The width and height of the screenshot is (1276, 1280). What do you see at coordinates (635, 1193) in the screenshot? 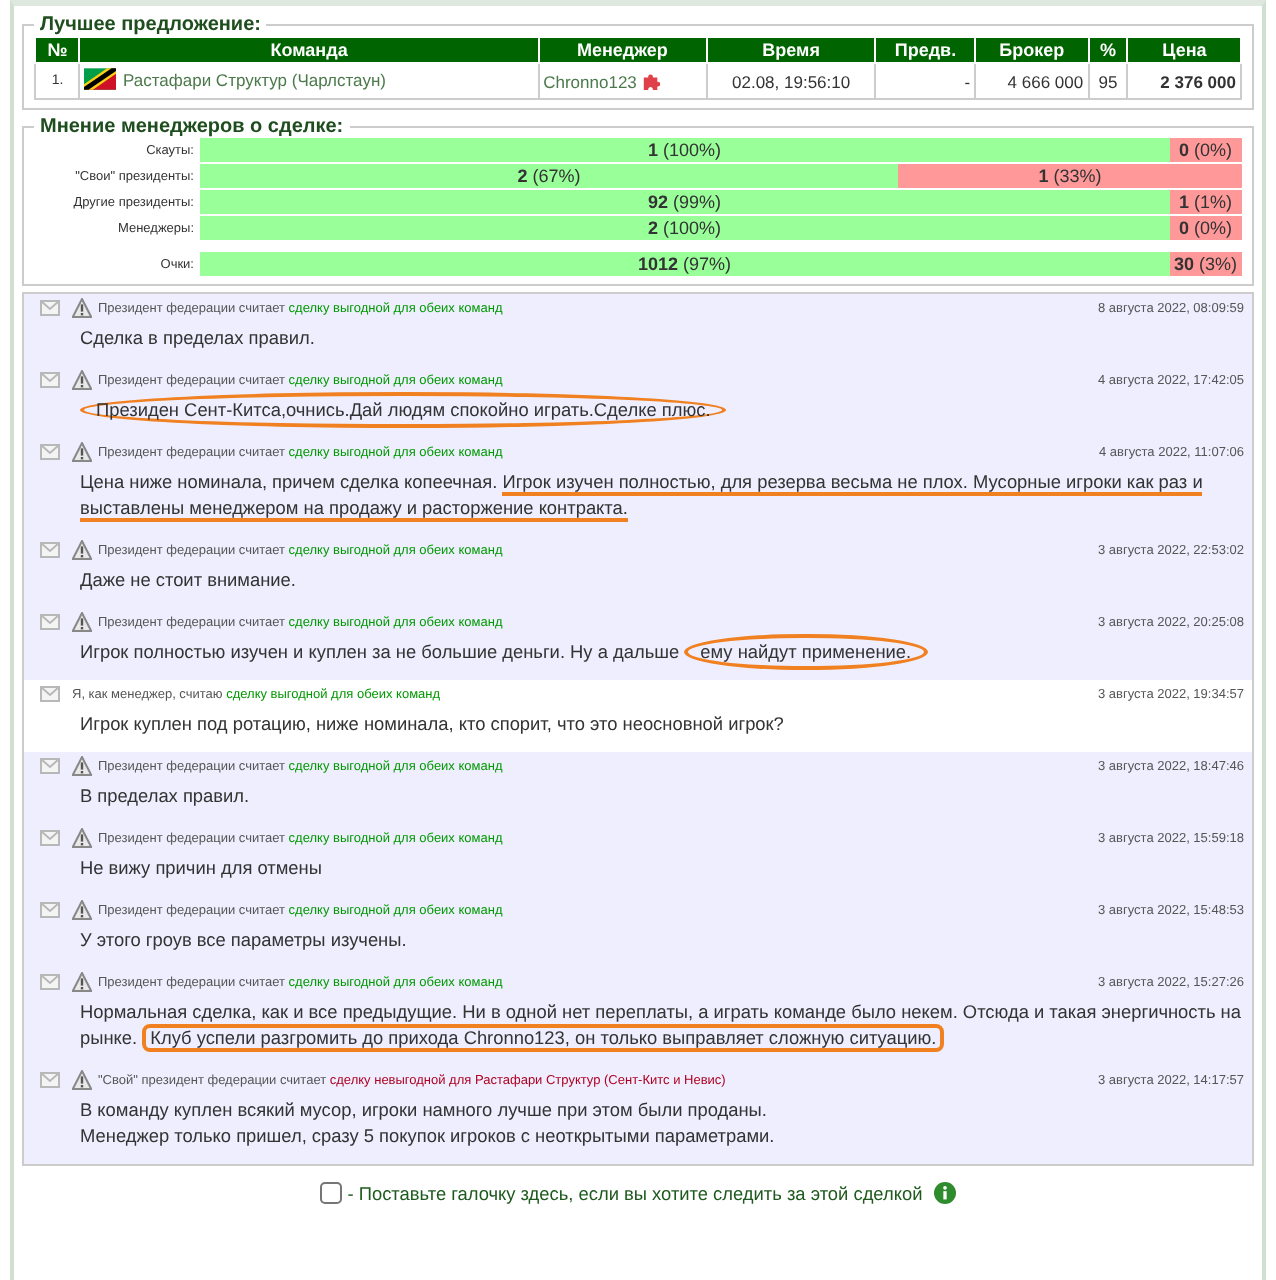
I see `follow-label: - Поставьте галочку здесь, если вы хотите следить за этой сделкой` at bounding box center [635, 1193].